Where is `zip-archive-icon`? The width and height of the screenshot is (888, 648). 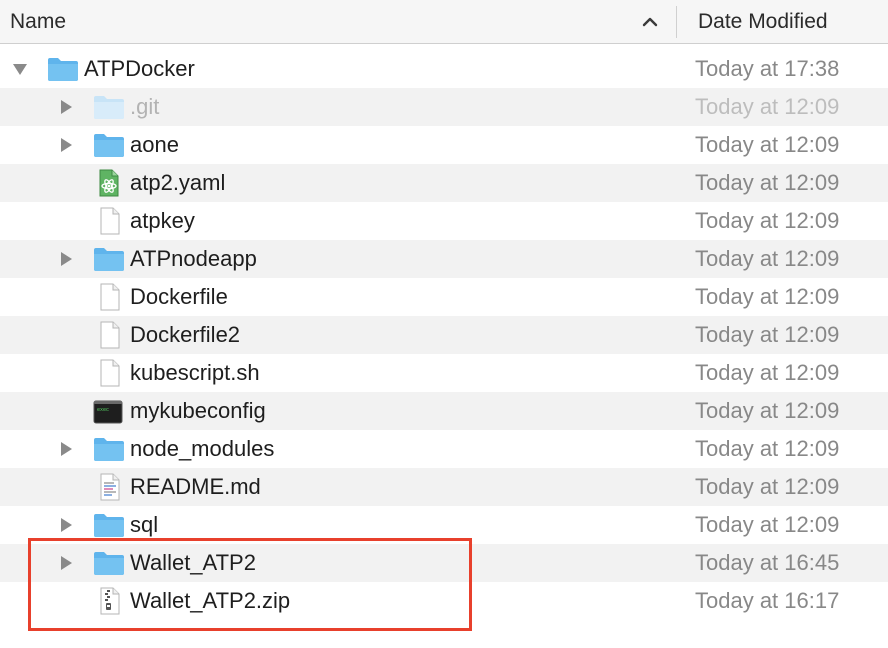
zip-archive-icon is located at coordinates (109, 601).